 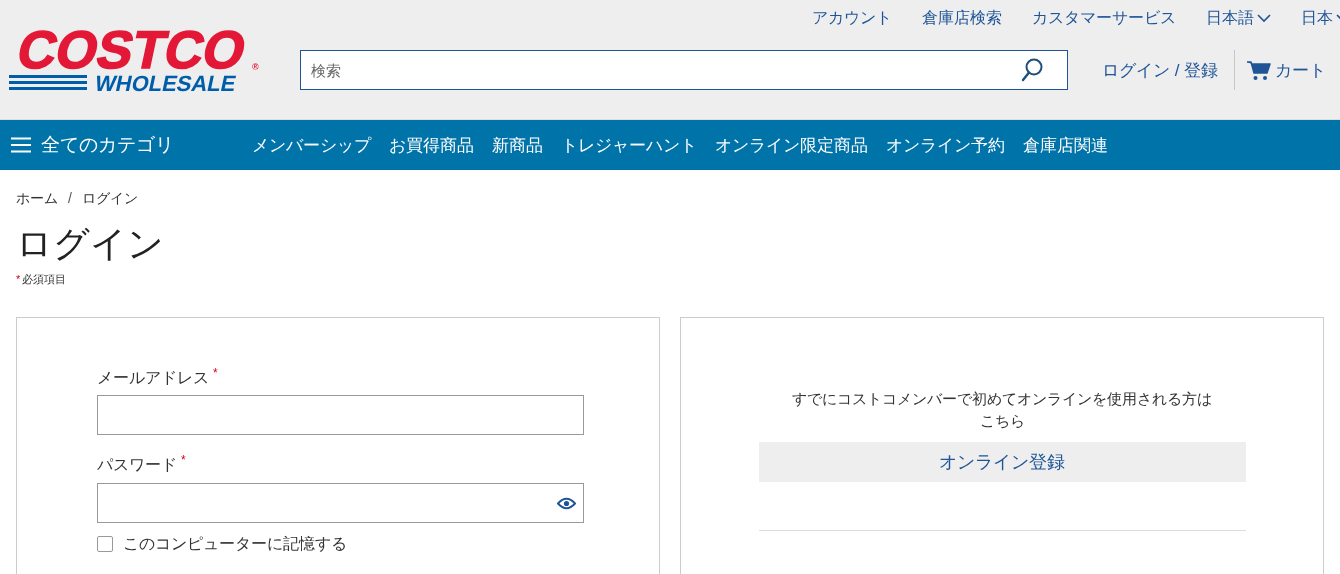 What do you see at coordinates (1264, 18) in the screenshot?
I see `chevron-down-icon` at bounding box center [1264, 18].